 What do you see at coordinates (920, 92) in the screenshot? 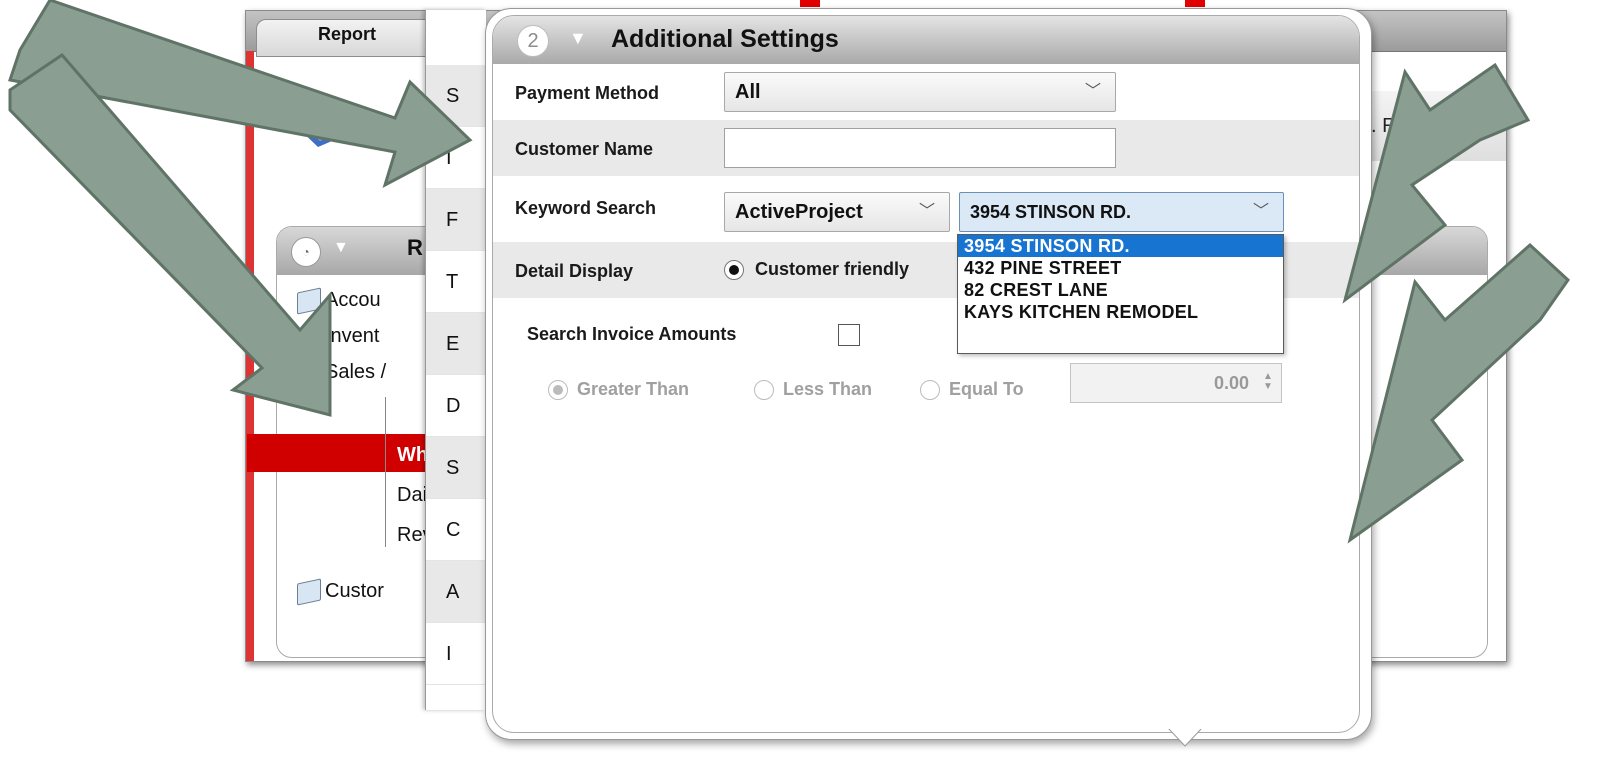
I see `payment-method-select: All ﹀` at bounding box center [920, 92].